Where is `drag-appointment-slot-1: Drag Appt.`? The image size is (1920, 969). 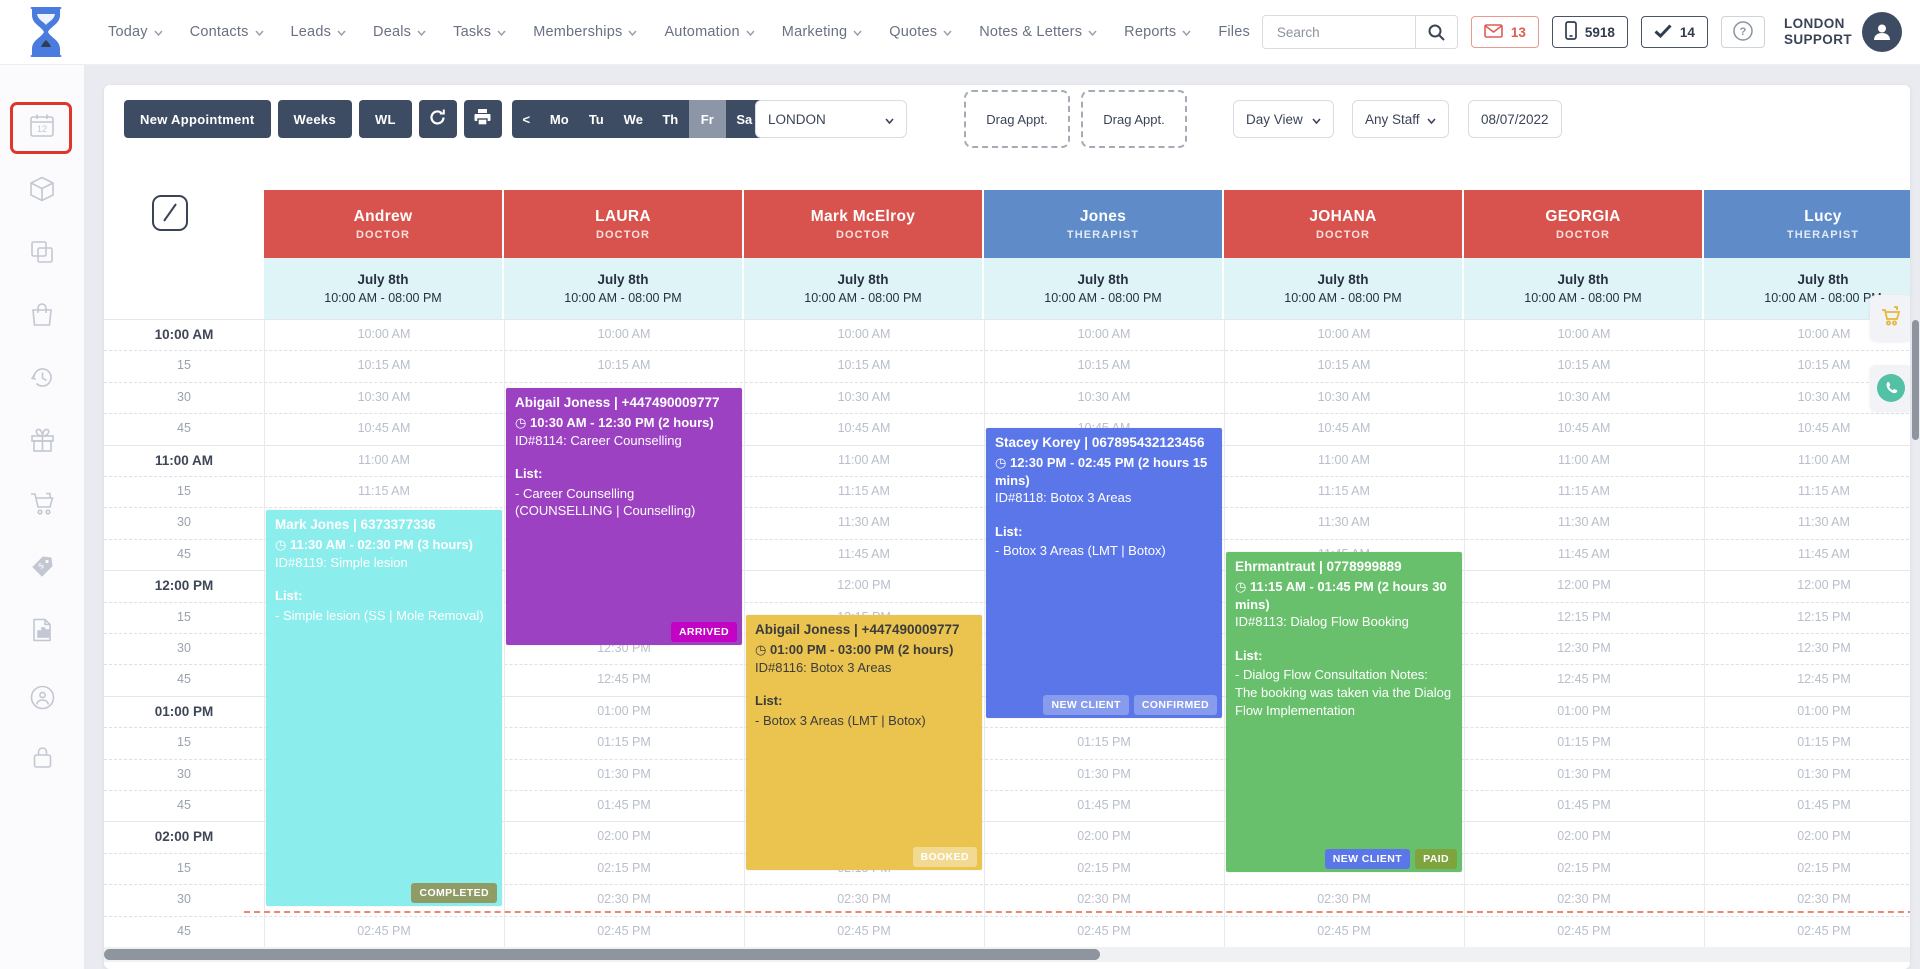 drag-appointment-slot-1: Drag Appt. is located at coordinates (1017, 119).